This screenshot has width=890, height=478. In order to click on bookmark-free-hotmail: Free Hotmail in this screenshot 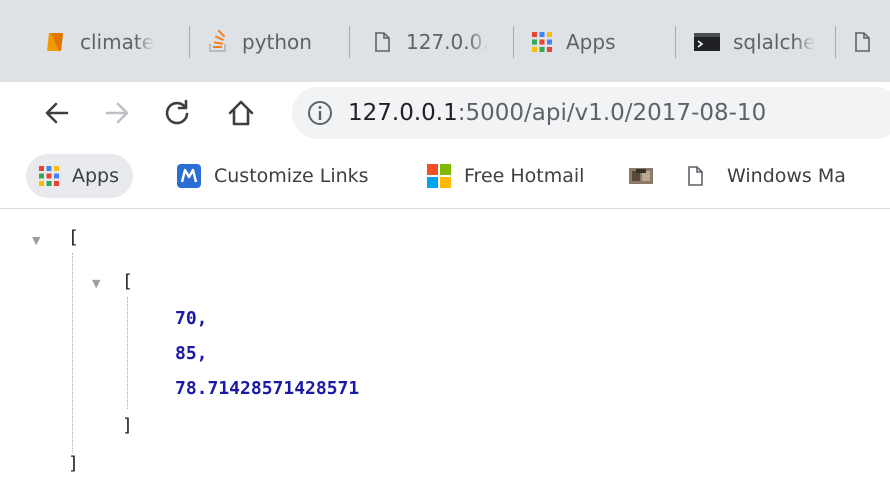, I will do `click(505, 176)`.